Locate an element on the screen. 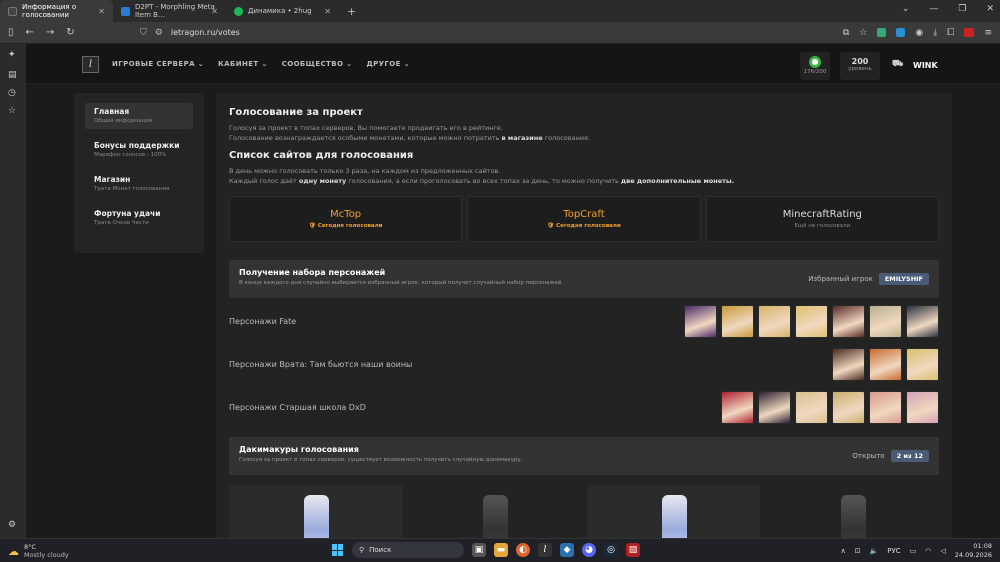 The width and height of the screenshot is (1000, 562). shield-icon: ⛉ is located at coordinates (143, 33).